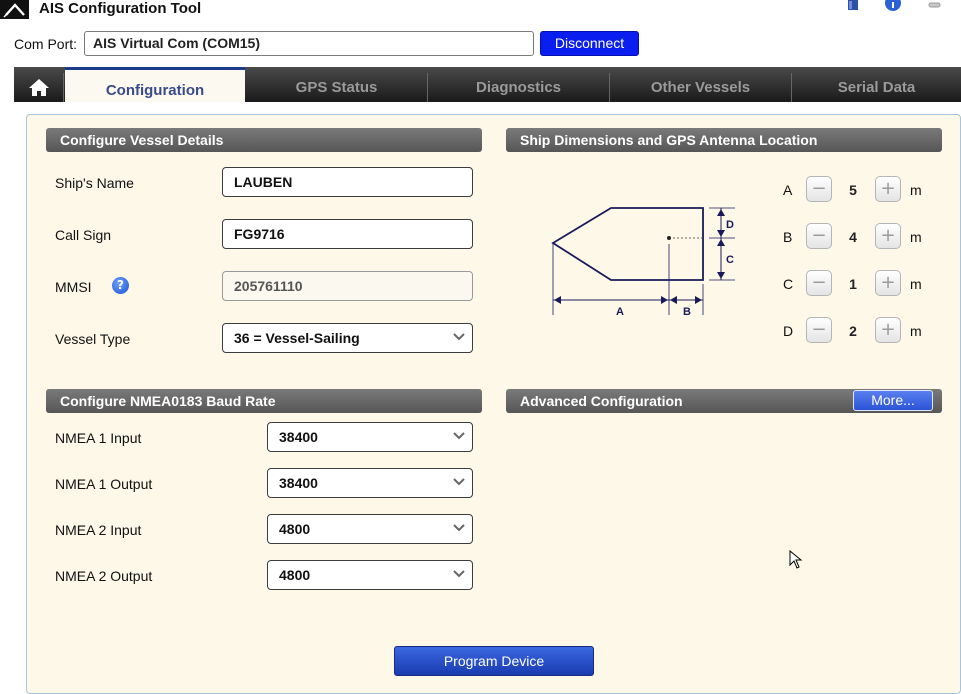 The width and height of the screenshot is (961, 694). I want to click on tab-configuration: Configuration, so click(155, 84).